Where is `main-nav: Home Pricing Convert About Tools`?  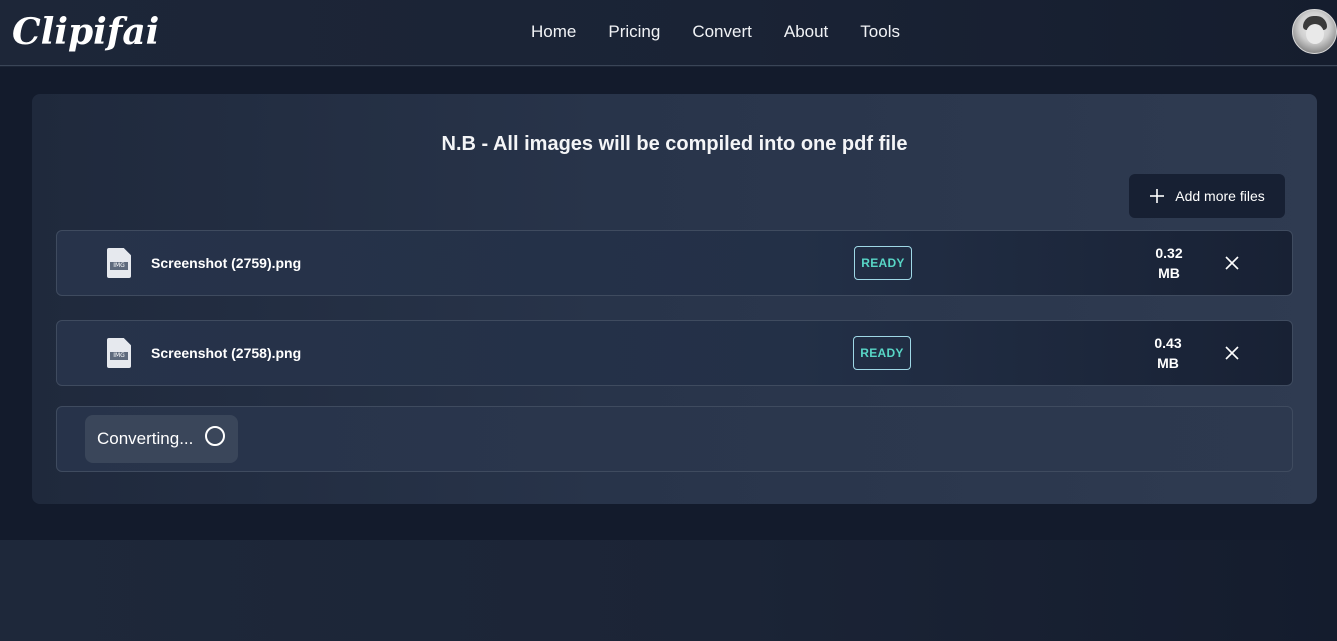 main-nav: Home Pricing Convert About Tools is located at coordinates (715, 32).